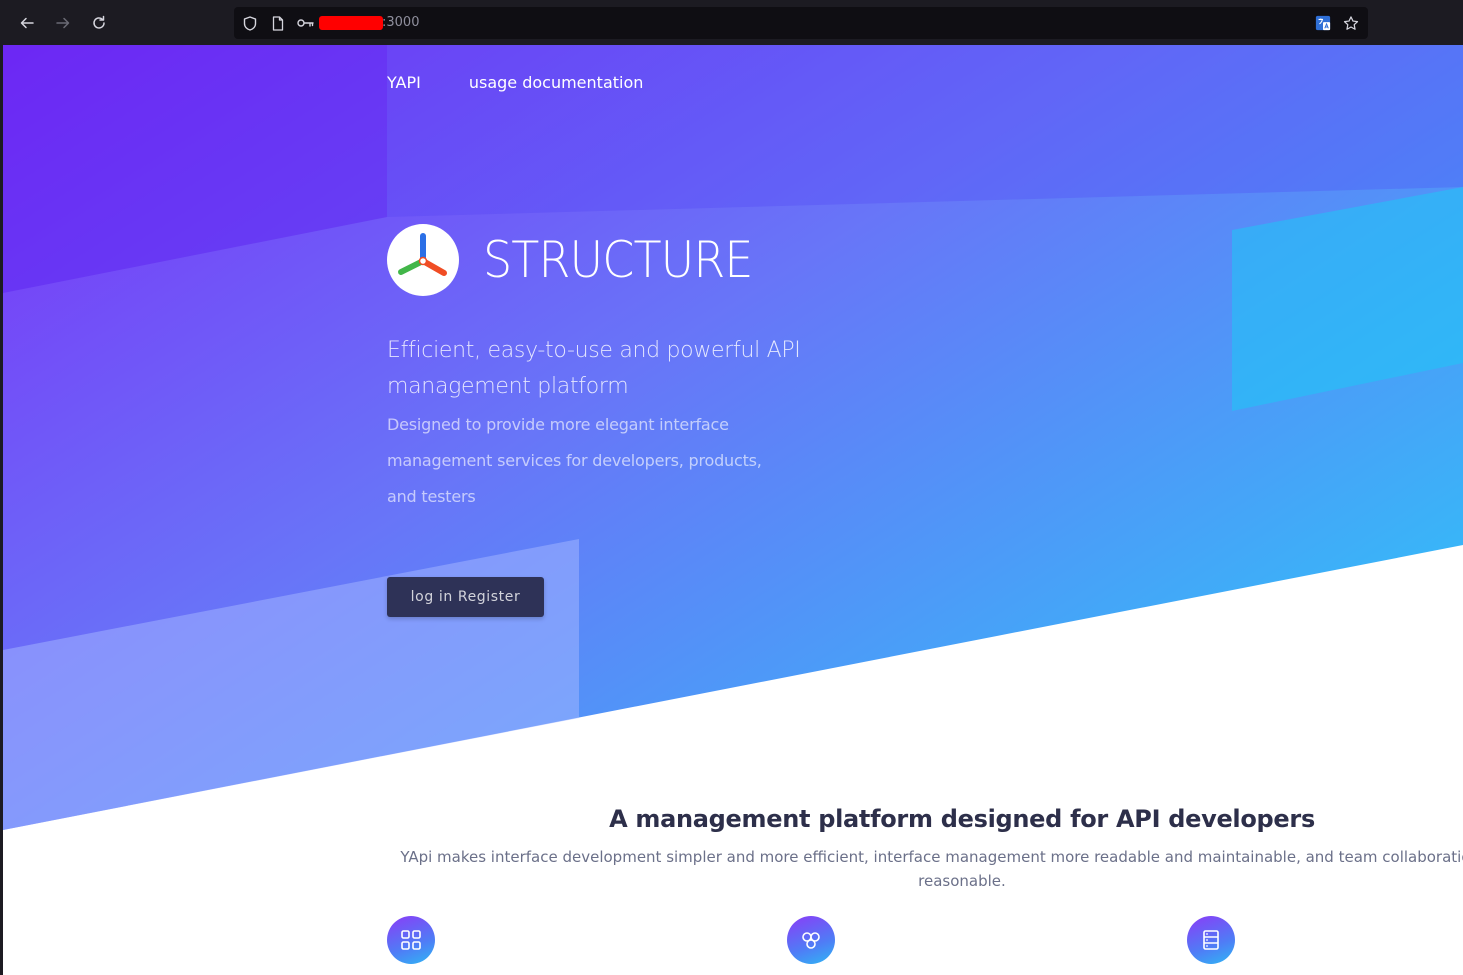  Describe the element at coordinates (801, 23) in the screenshot. I see `address-bar: :3000` at that location.